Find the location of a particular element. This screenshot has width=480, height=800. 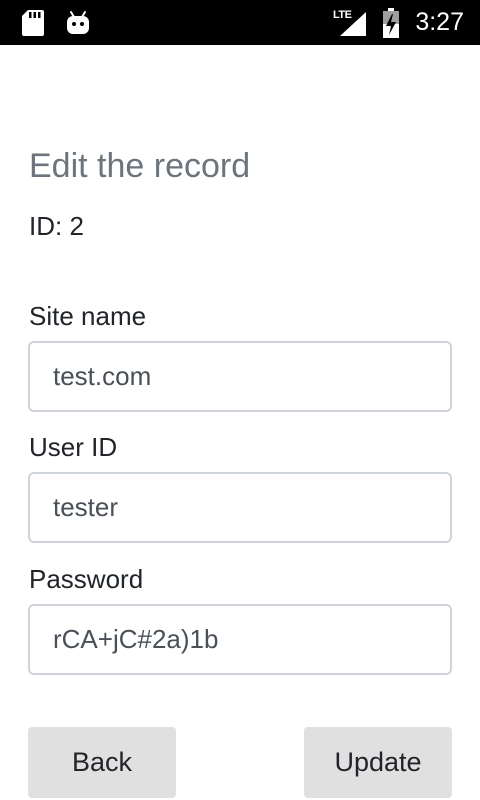

clock: 3:27 is located at coordinates (439, 22).